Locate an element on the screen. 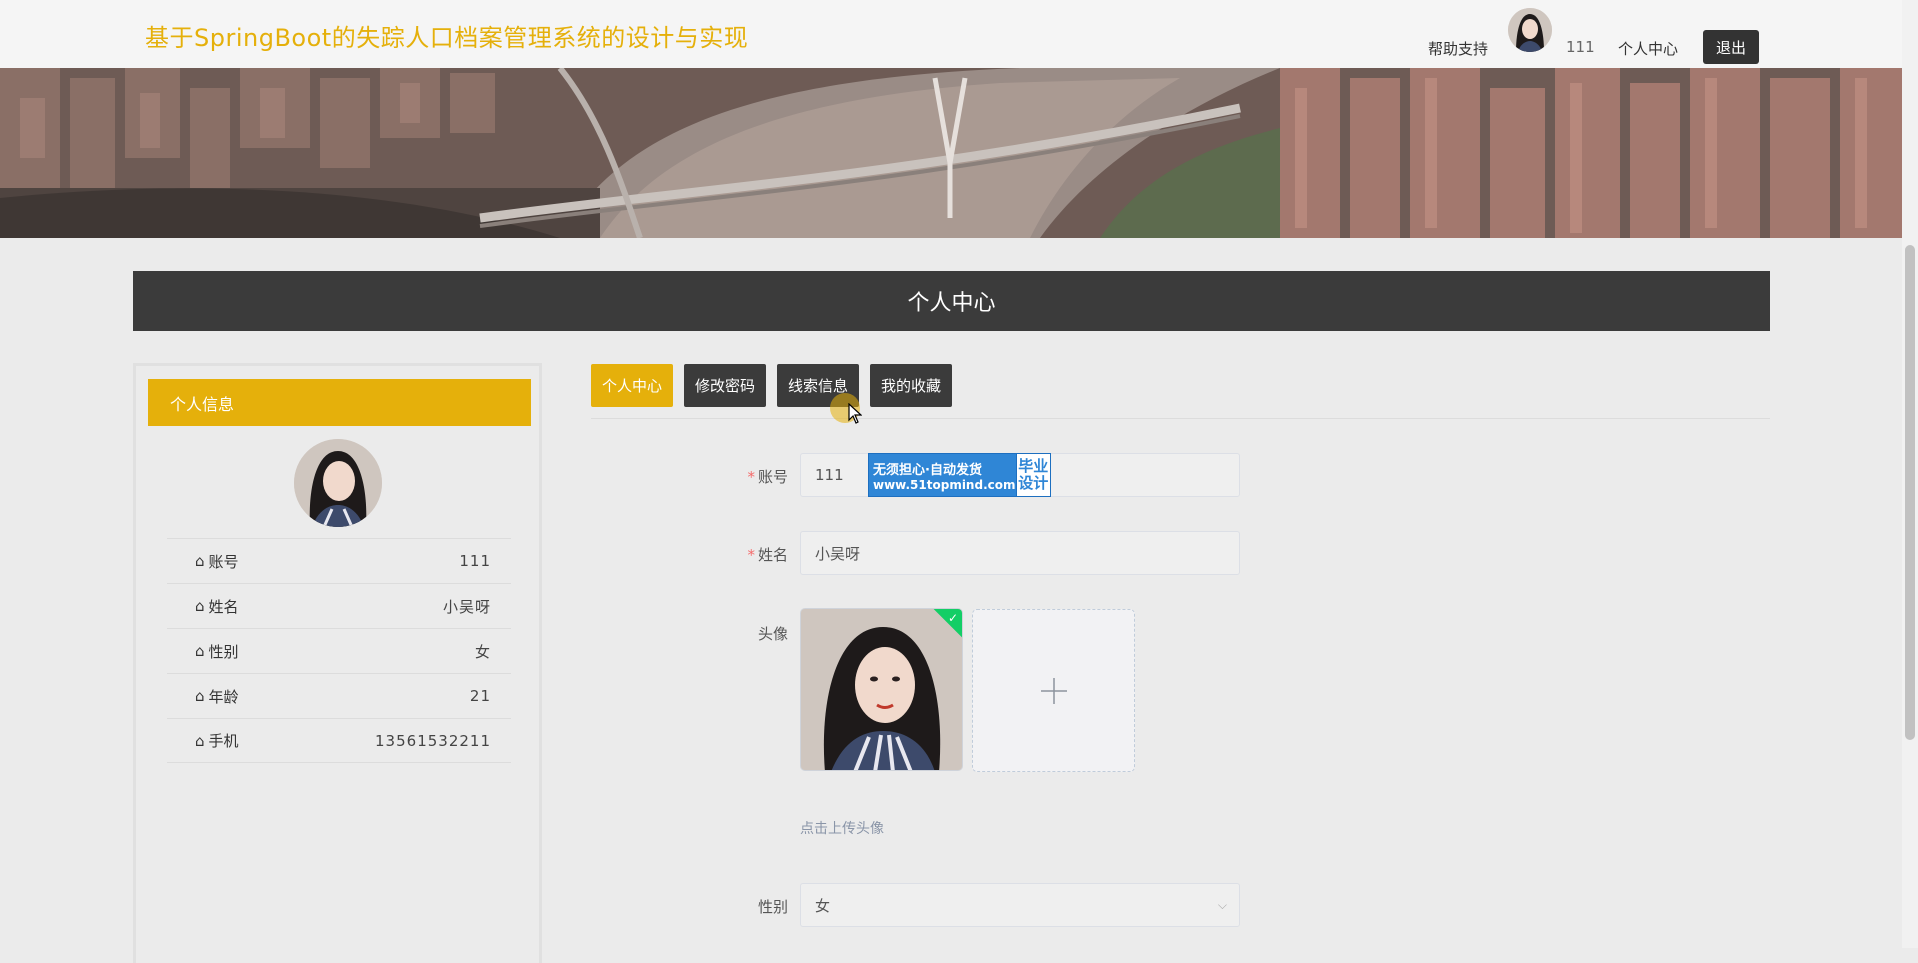 The height and width of the screenshot is (963, 1918). name-input: 小吴呀 is located at coordinates (1020, 553).